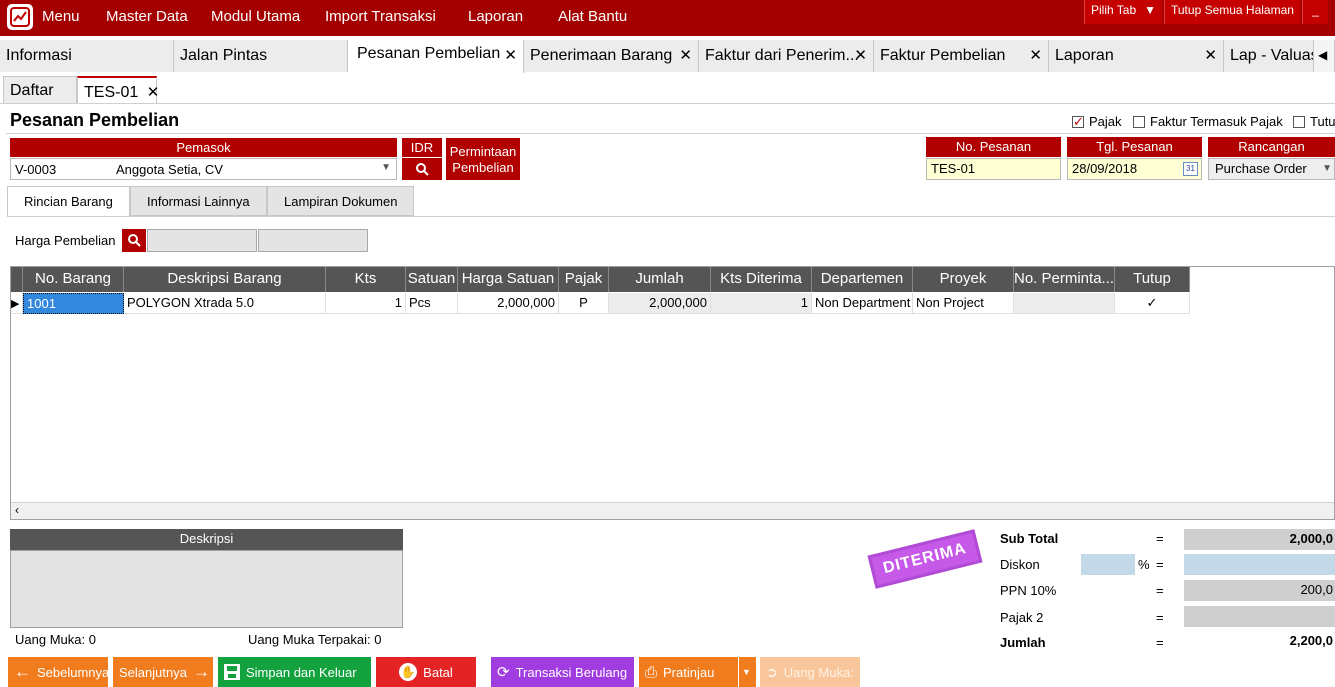  What do you see at coordinates (203, 147) in the screenshot?
I see `pemasok-label: Pemasok` at bounding box center [203, 147].